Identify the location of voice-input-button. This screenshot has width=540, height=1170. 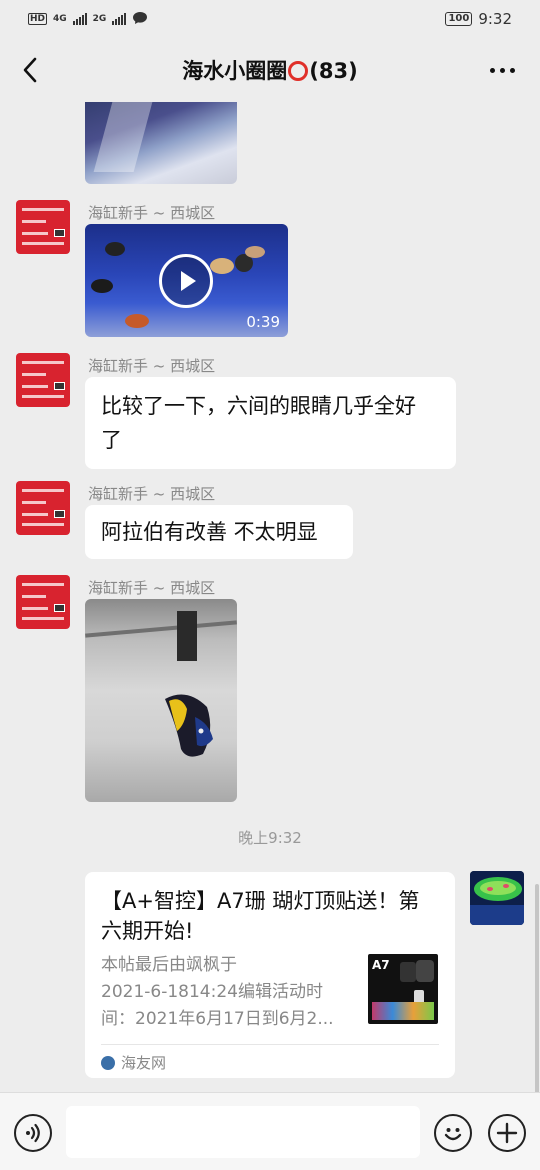
(33, 1133).